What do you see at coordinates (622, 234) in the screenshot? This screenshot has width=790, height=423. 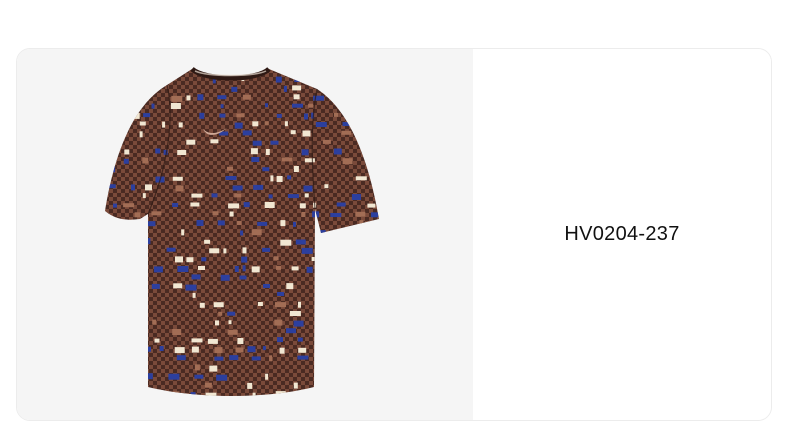 I see `style-code: HV0204-237` at bounding box center [622, 234].